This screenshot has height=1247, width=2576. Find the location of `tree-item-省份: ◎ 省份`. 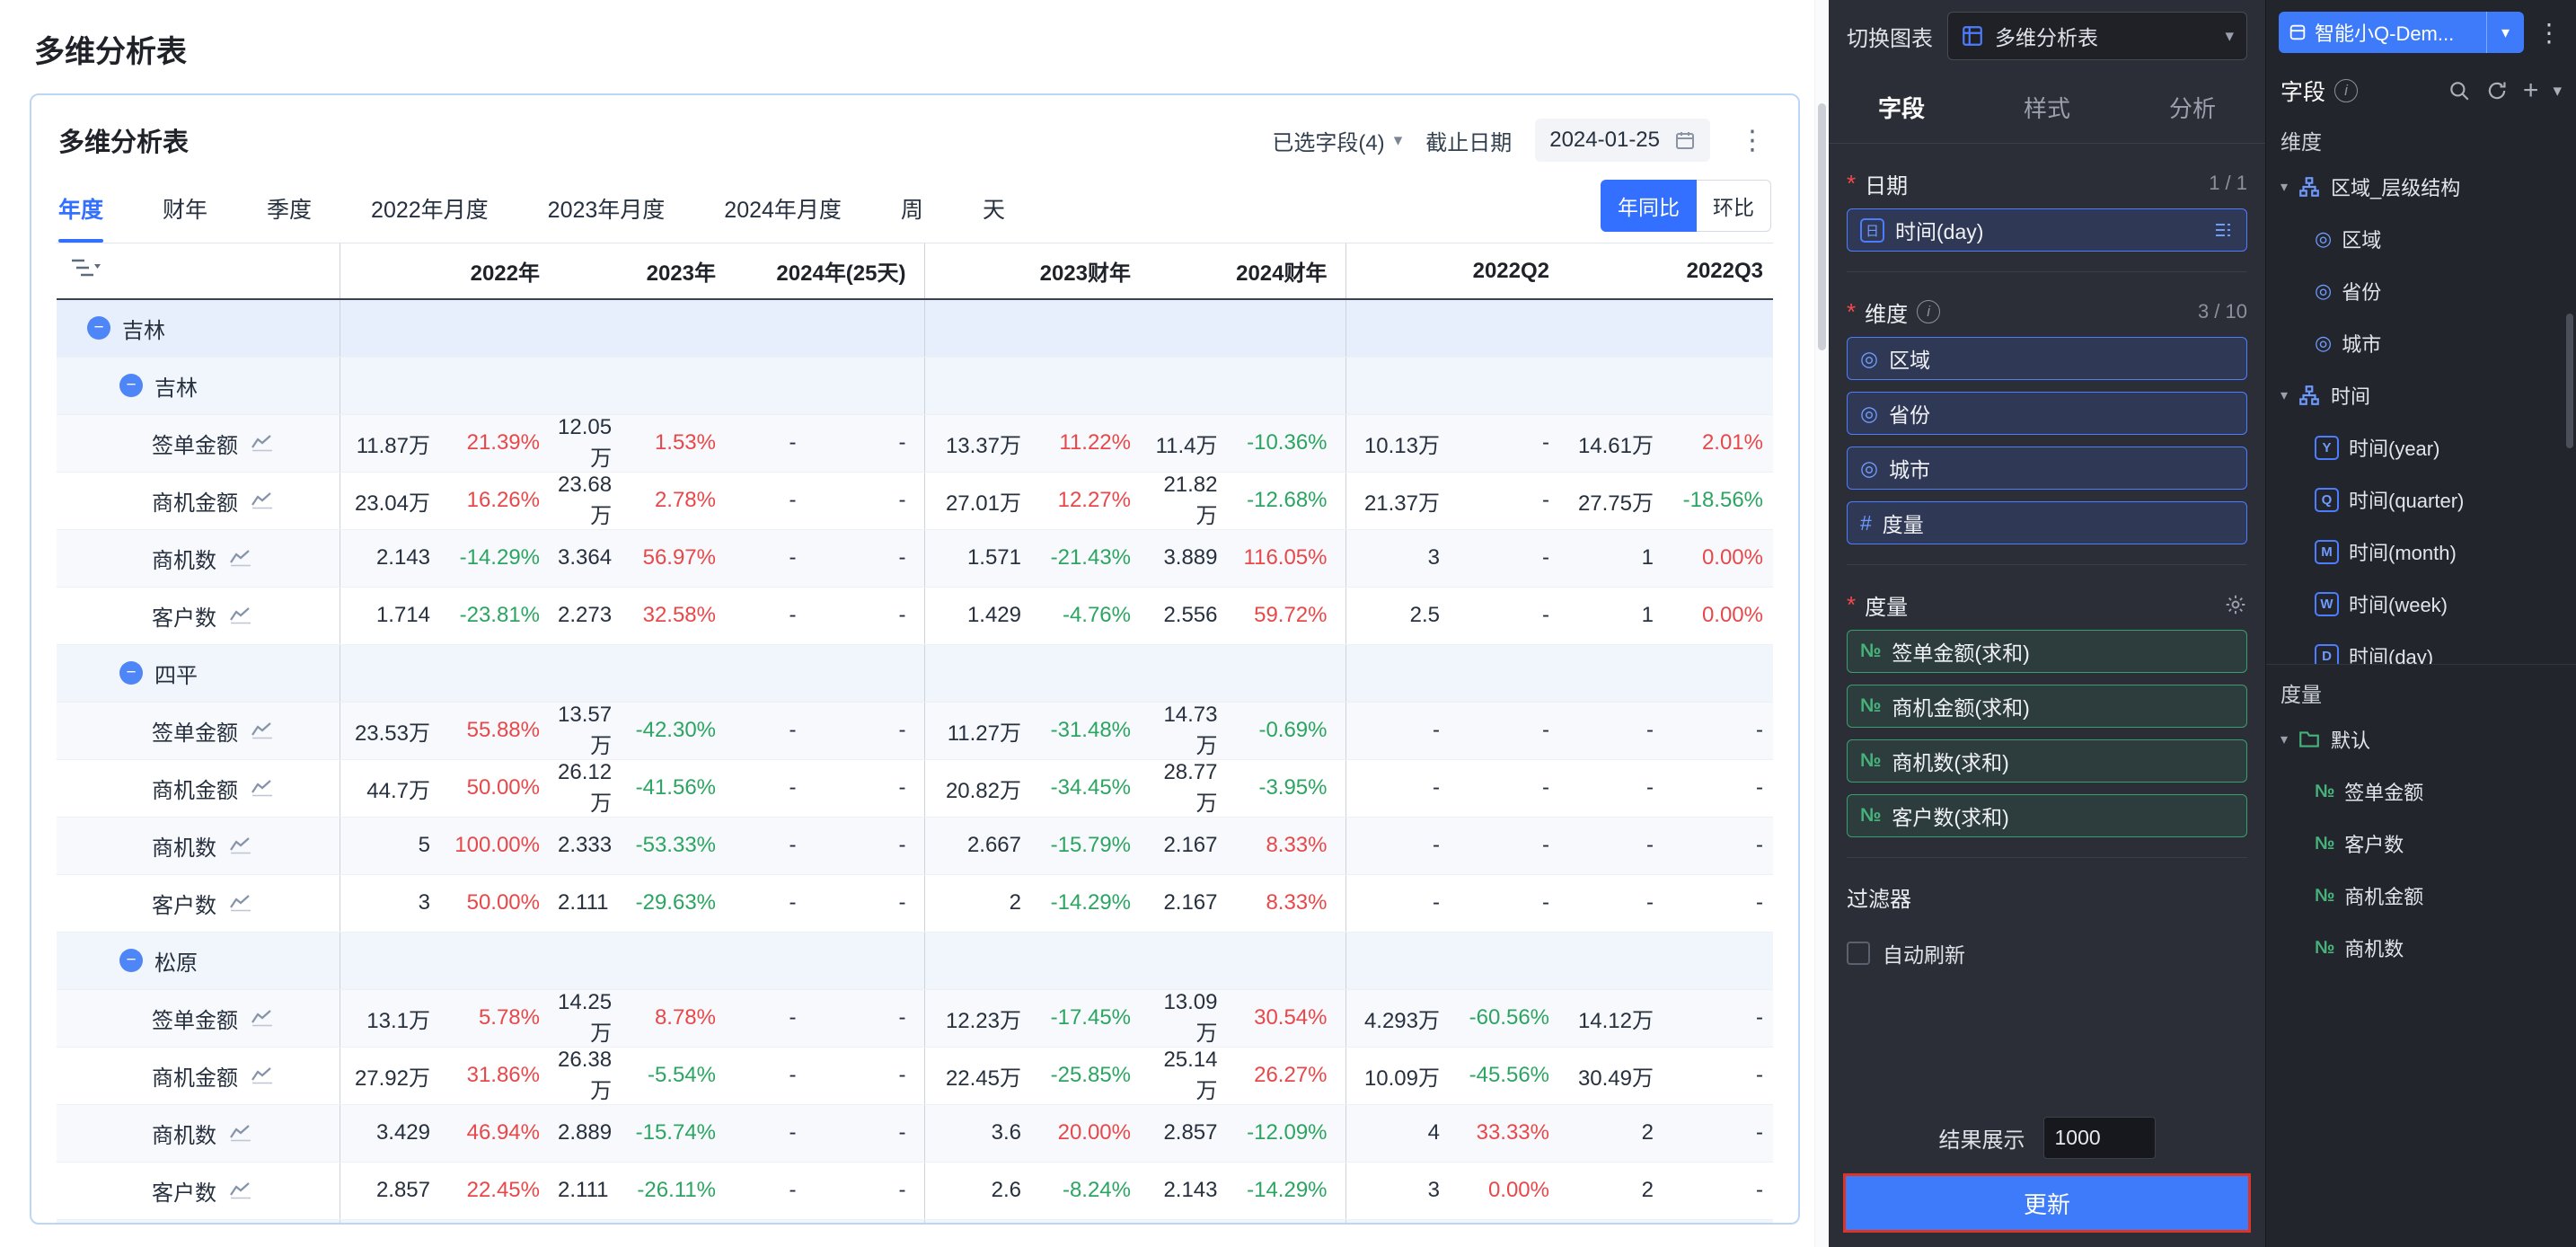

tree-item-省份: ◎ 省份 is located at coordinates (2421, 291).